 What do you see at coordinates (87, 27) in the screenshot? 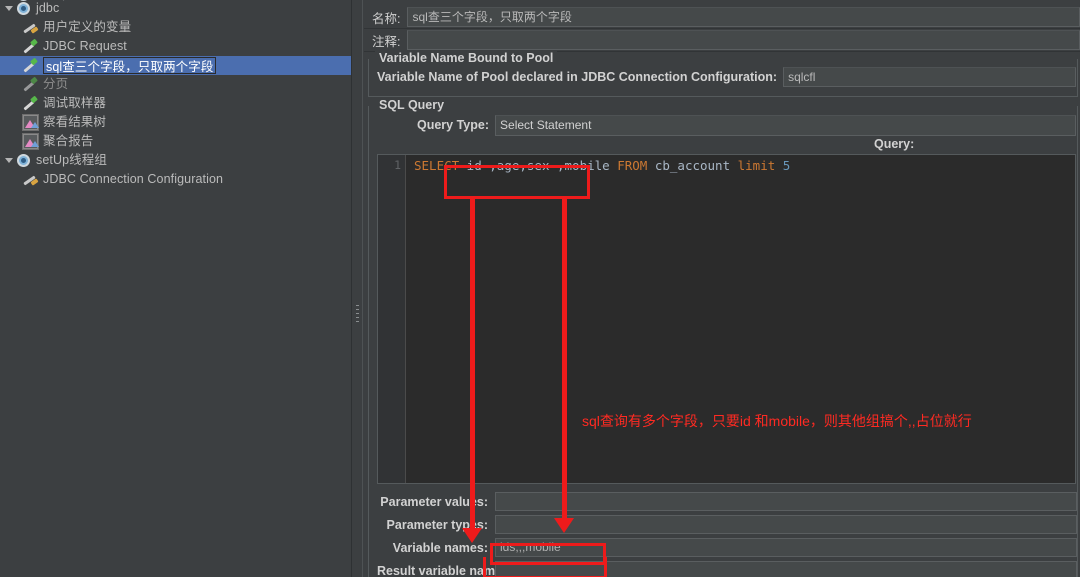
I see `tree-item-label: 用户定义的变量` at bounding box center [87, 27].